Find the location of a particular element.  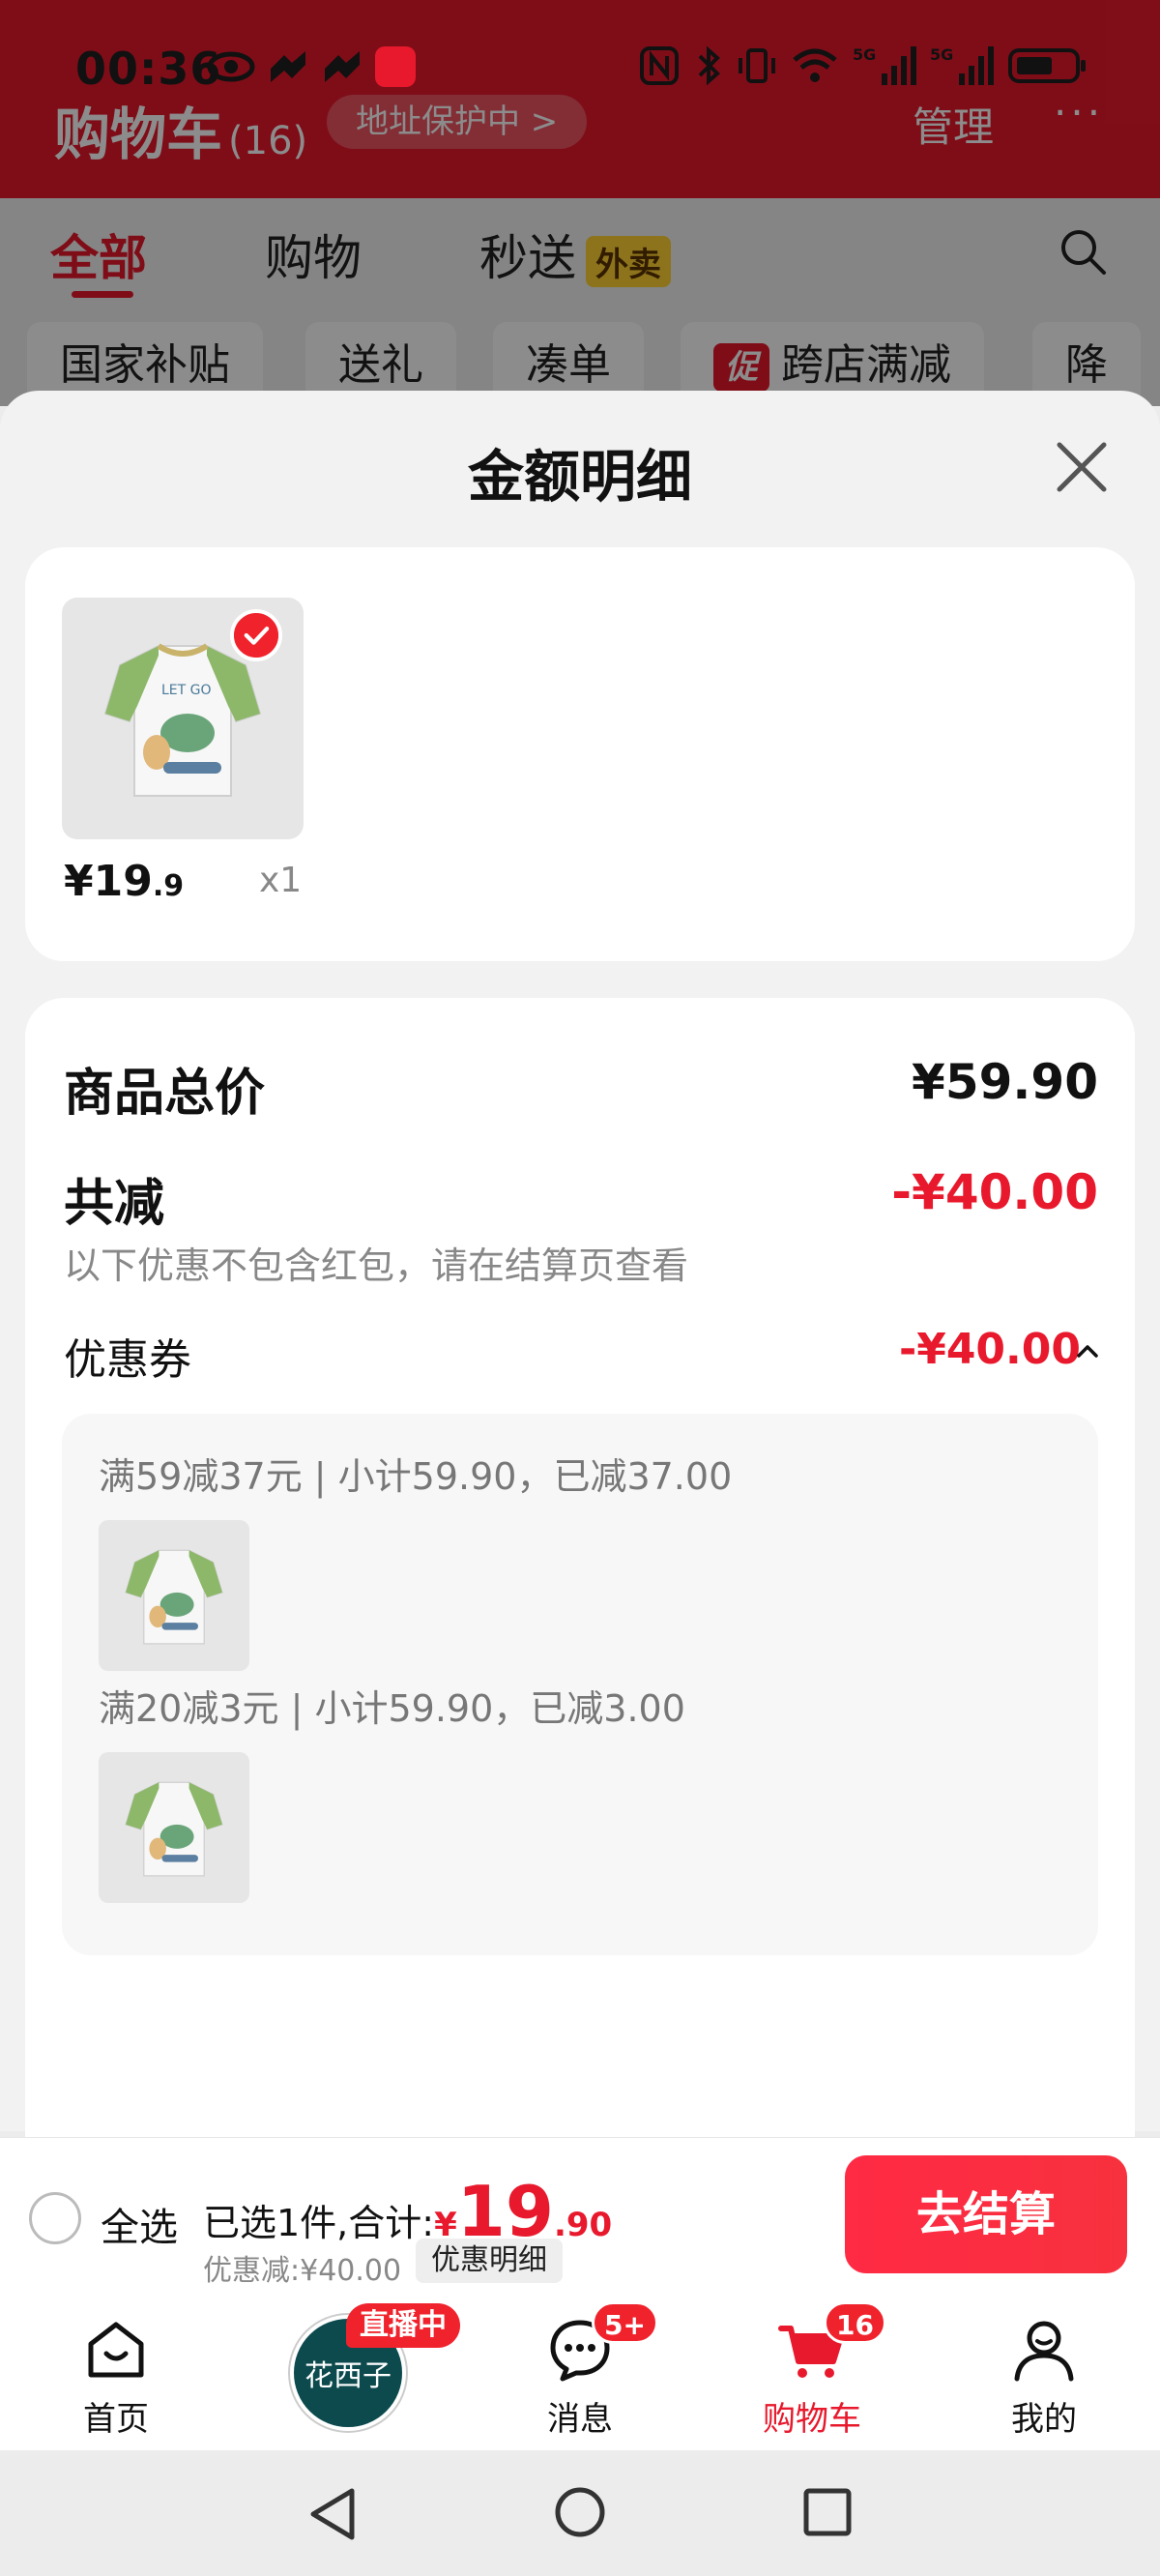

nfc-icon is located at coordinates (660, 65).